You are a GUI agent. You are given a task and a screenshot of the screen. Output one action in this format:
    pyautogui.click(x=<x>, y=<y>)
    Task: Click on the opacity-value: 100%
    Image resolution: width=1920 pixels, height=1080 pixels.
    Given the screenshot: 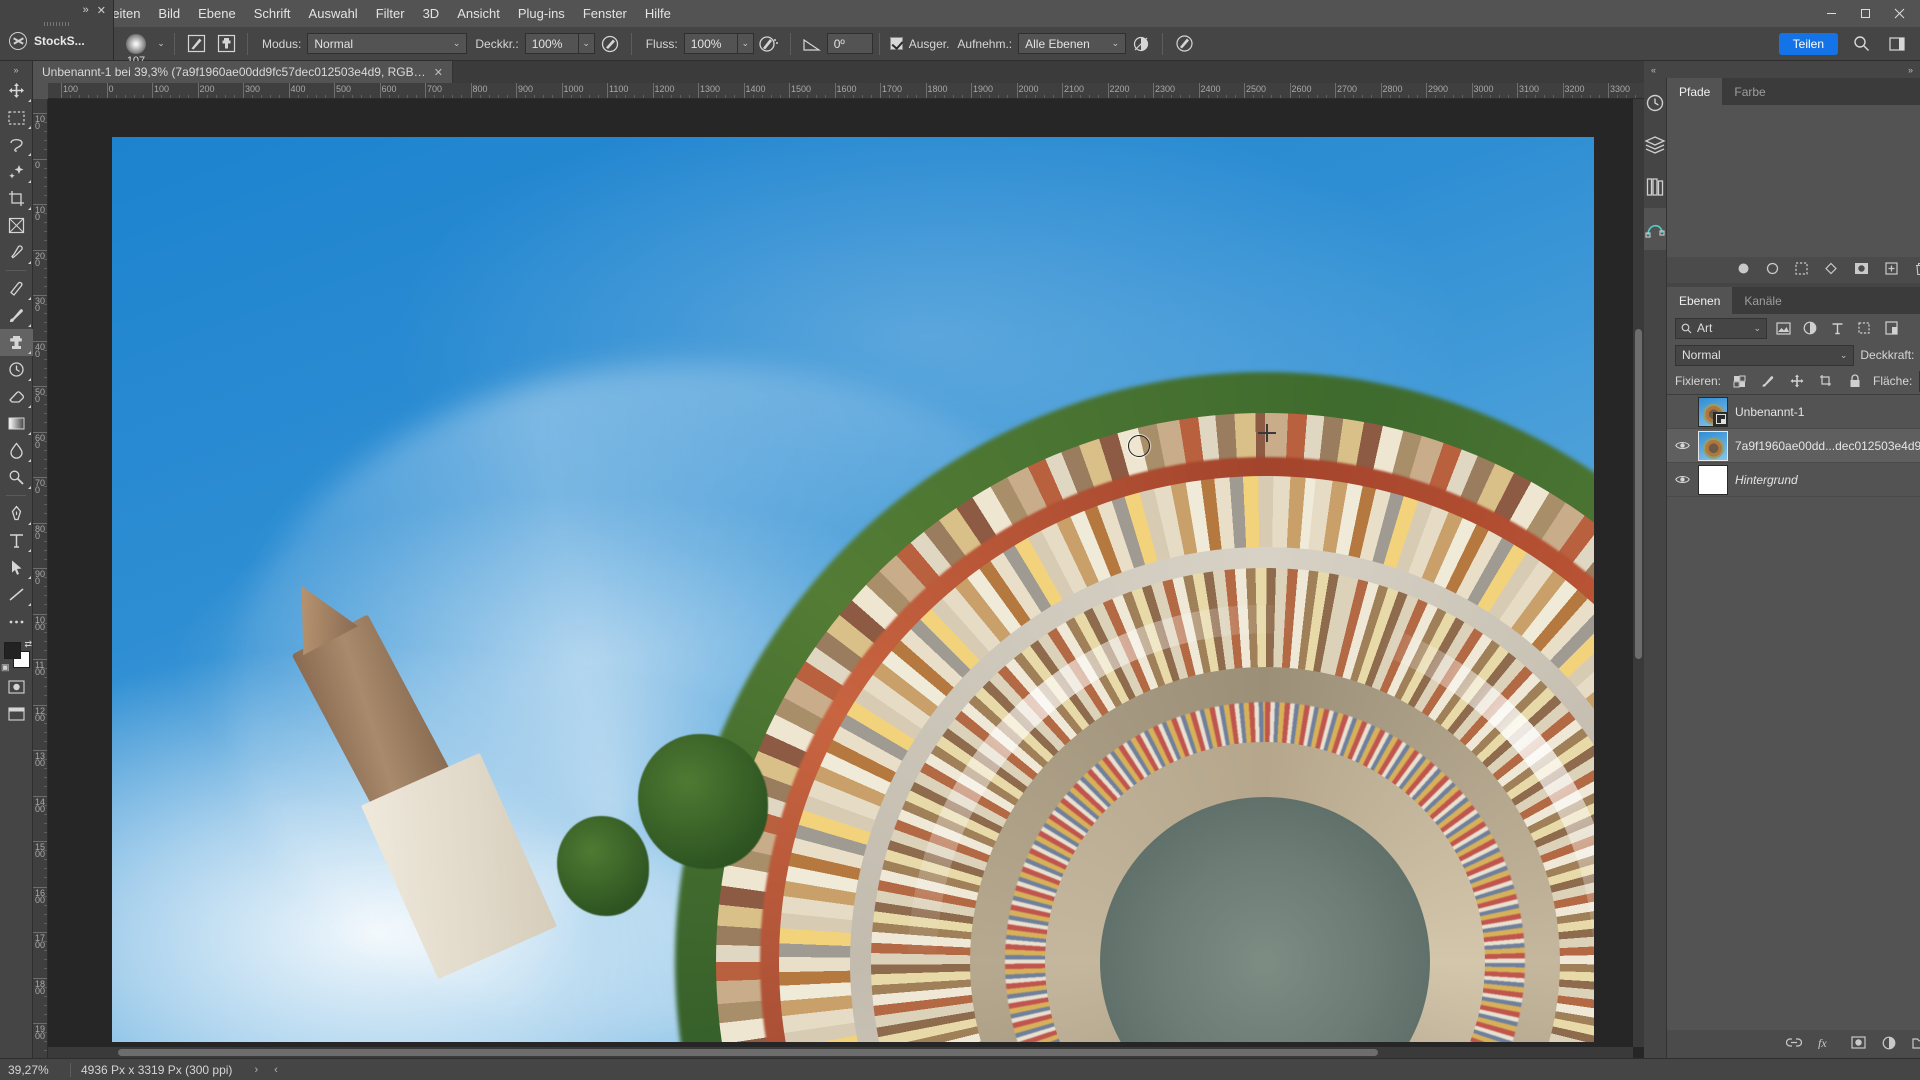 What is the action you would take?
    pyautogui.click(x=551, y=43)
    